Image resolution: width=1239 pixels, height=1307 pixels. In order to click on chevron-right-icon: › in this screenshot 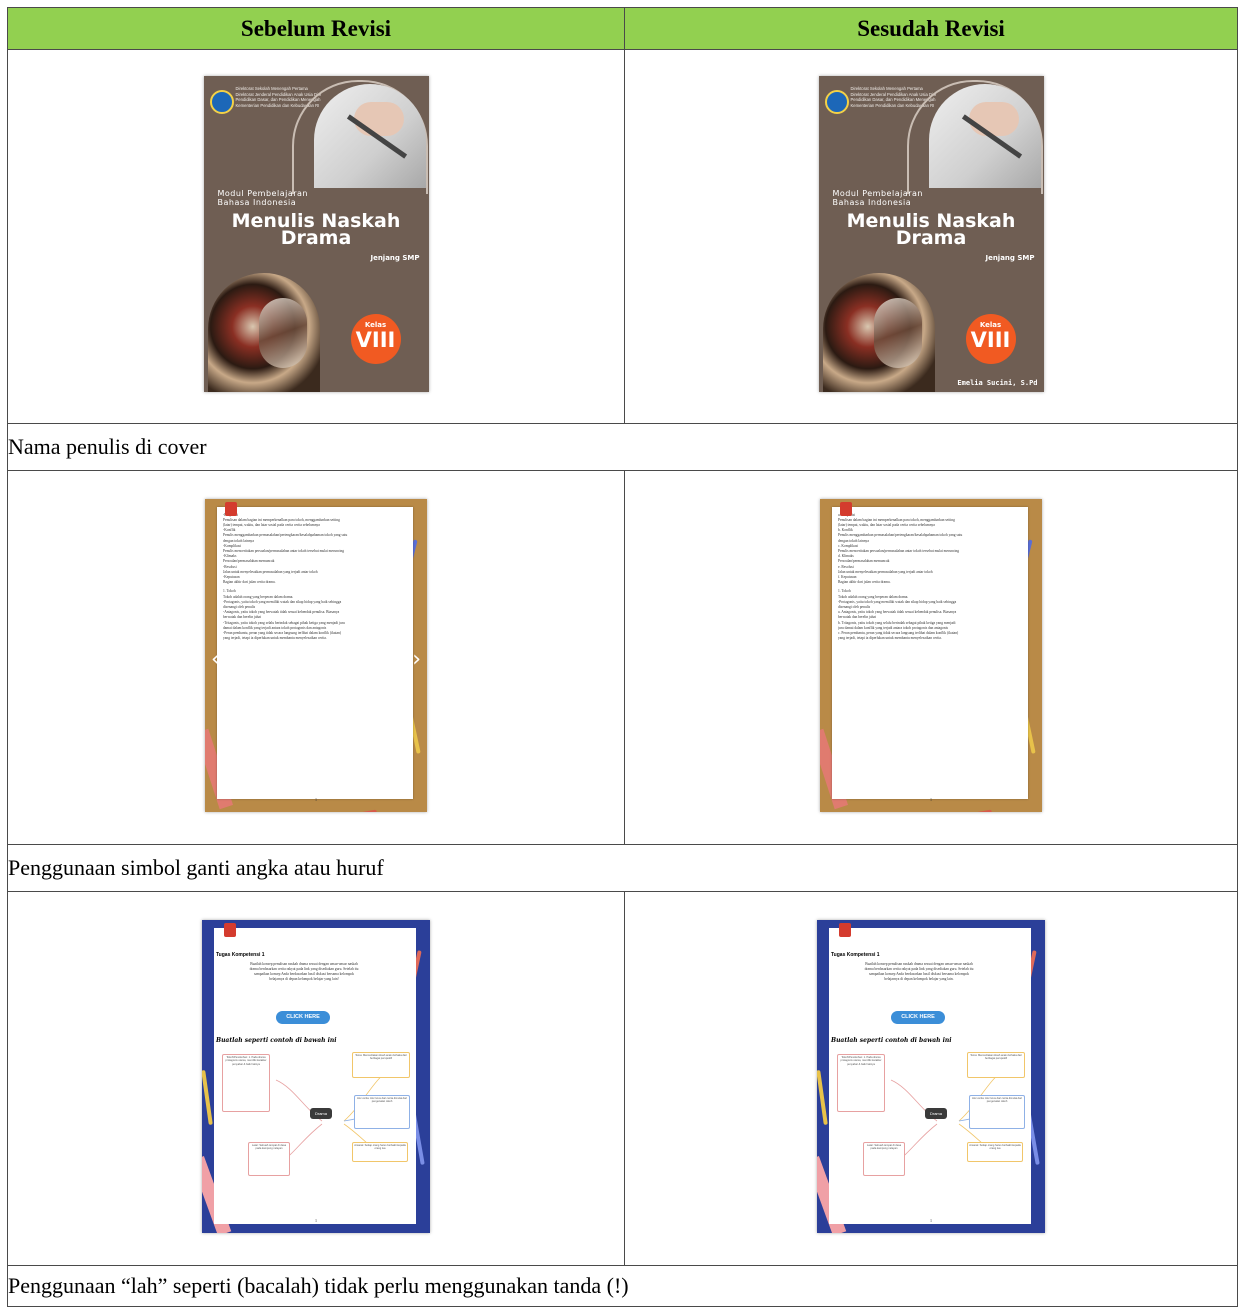, I will do `click(416, 659)`.